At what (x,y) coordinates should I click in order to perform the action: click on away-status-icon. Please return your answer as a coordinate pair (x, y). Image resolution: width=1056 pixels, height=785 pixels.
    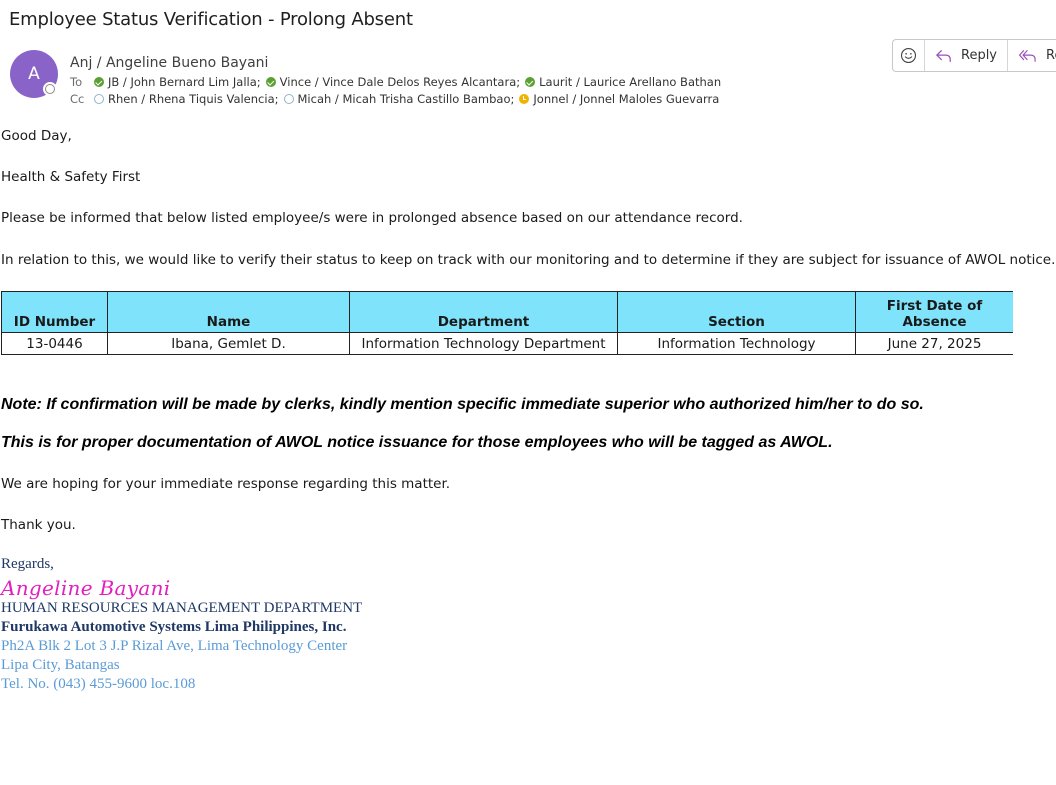
    Looking at the image, I should click on (524, 99).